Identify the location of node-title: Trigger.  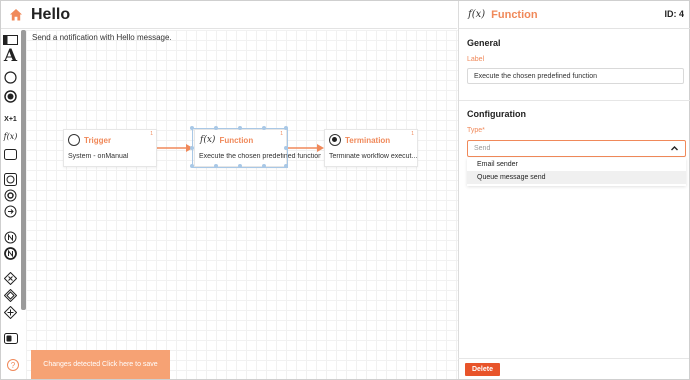
(98, 140).